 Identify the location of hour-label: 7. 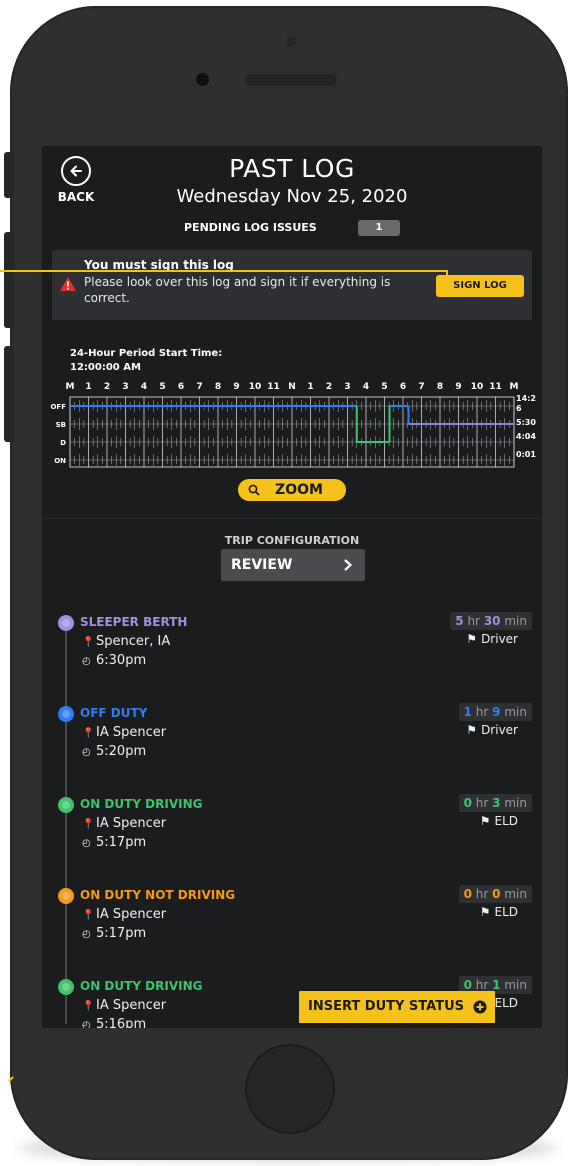
(199, 387).